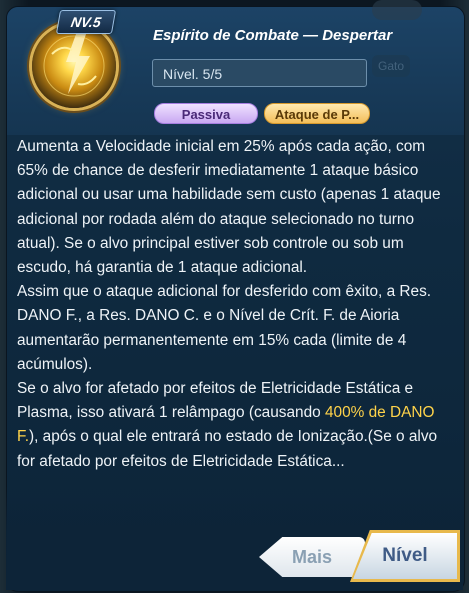  Describe the element at coordinates (397, 10) in the screenshot. I see `background-top-button` at that location.